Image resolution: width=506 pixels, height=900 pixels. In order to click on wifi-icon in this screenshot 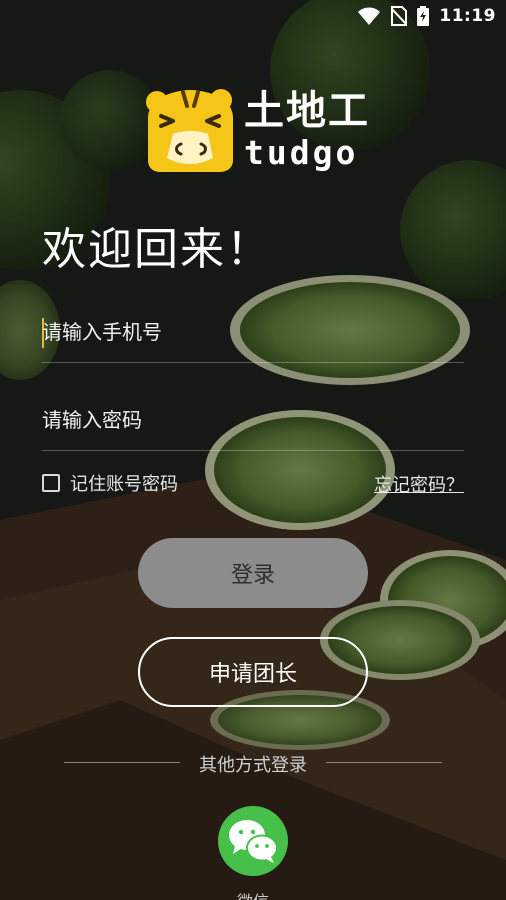, I will do `click(369, 16)`.